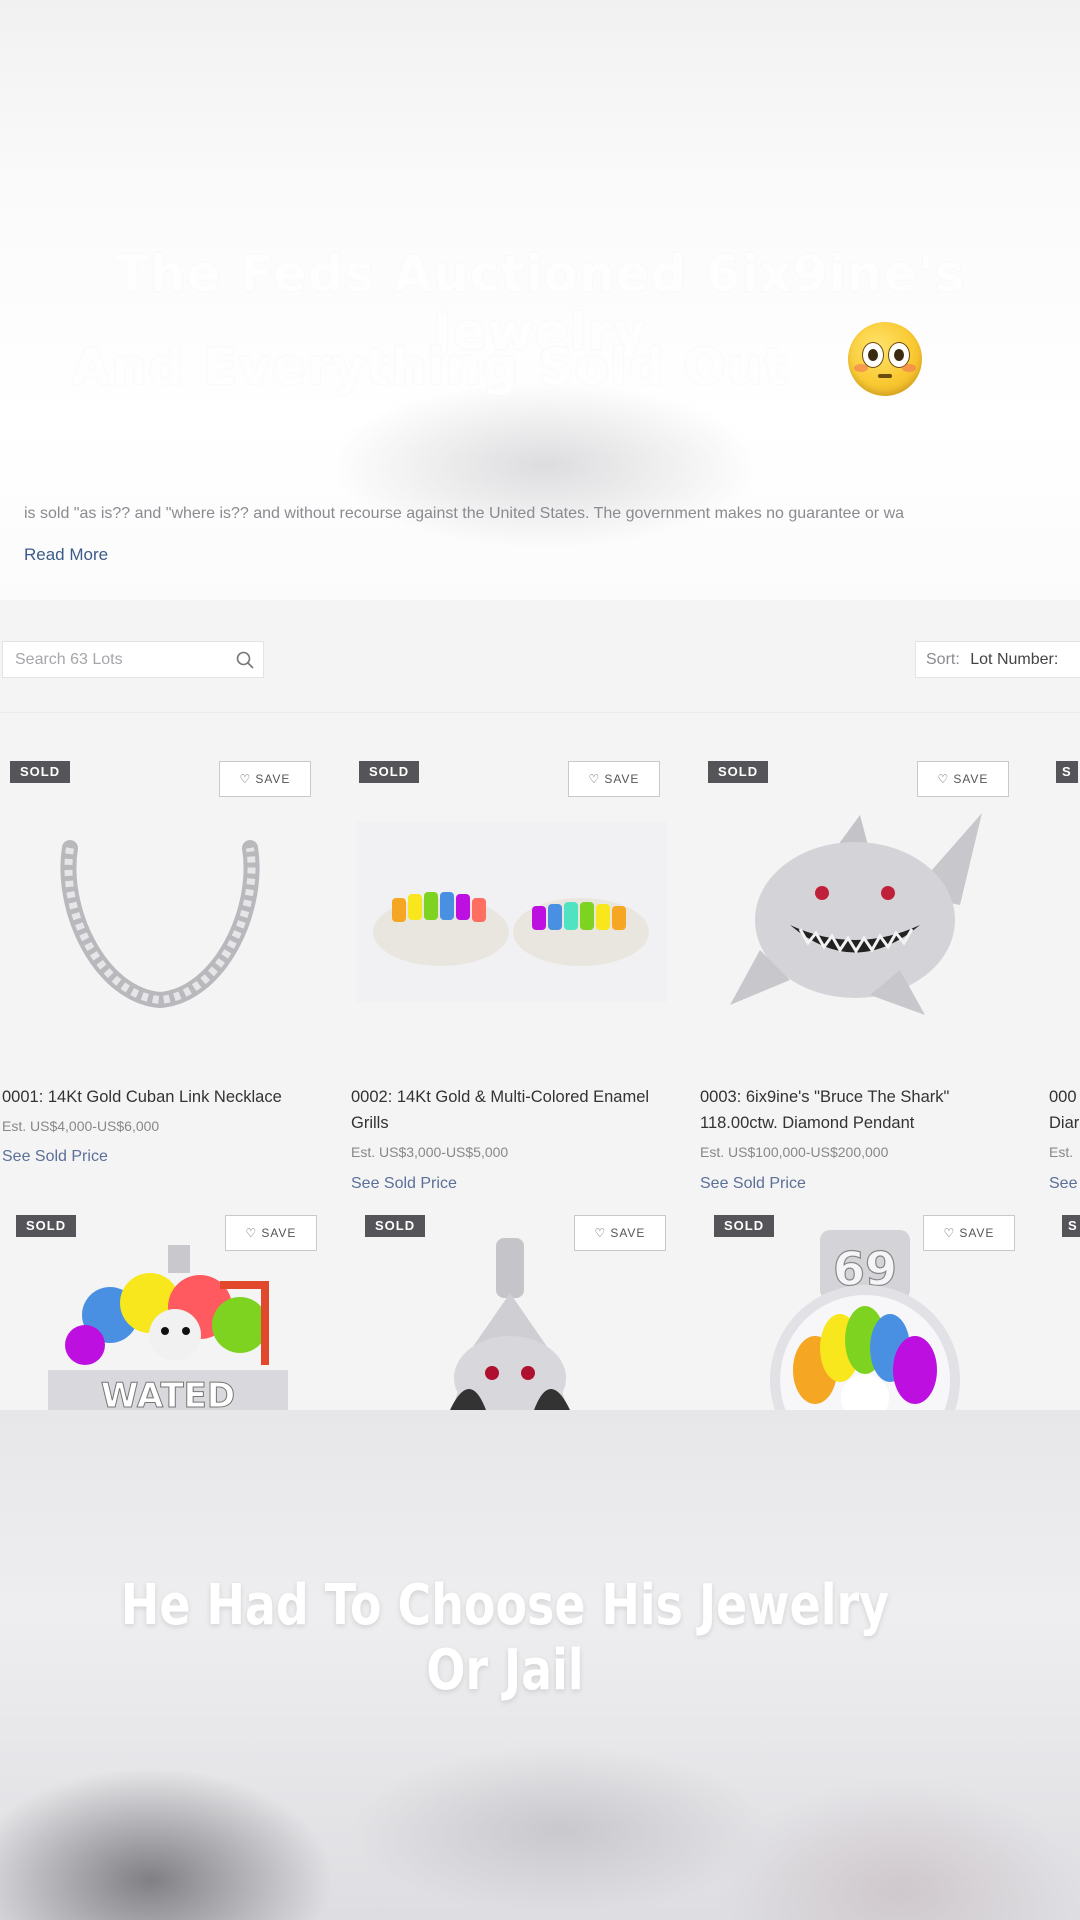 Image resolution: width=1080 pixels, height=1920 pixels. Describe the element at coordinates (430, 1152) in the screenshot. I see `lot-estimate: Est. US$3,000-US$5,000` at that location.